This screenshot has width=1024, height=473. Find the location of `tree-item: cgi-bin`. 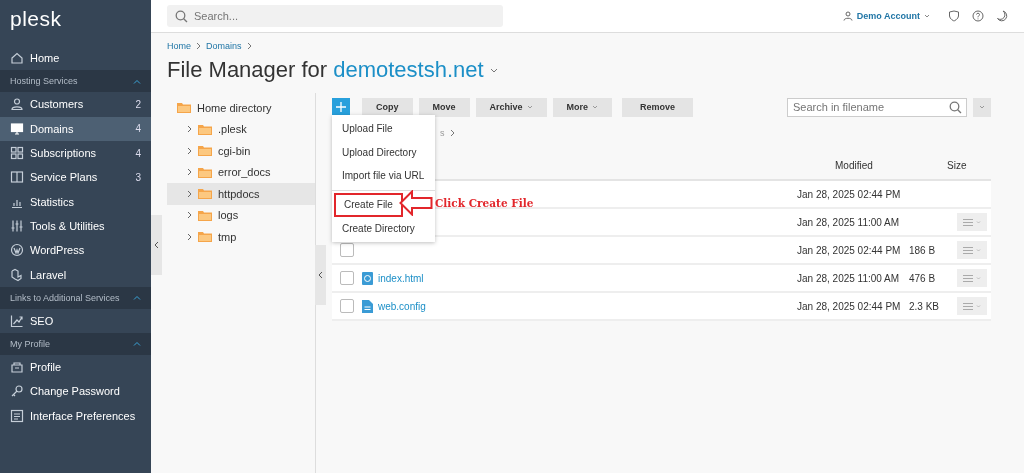

tree-item: cgi-bin is located at coordinates (241, 151).